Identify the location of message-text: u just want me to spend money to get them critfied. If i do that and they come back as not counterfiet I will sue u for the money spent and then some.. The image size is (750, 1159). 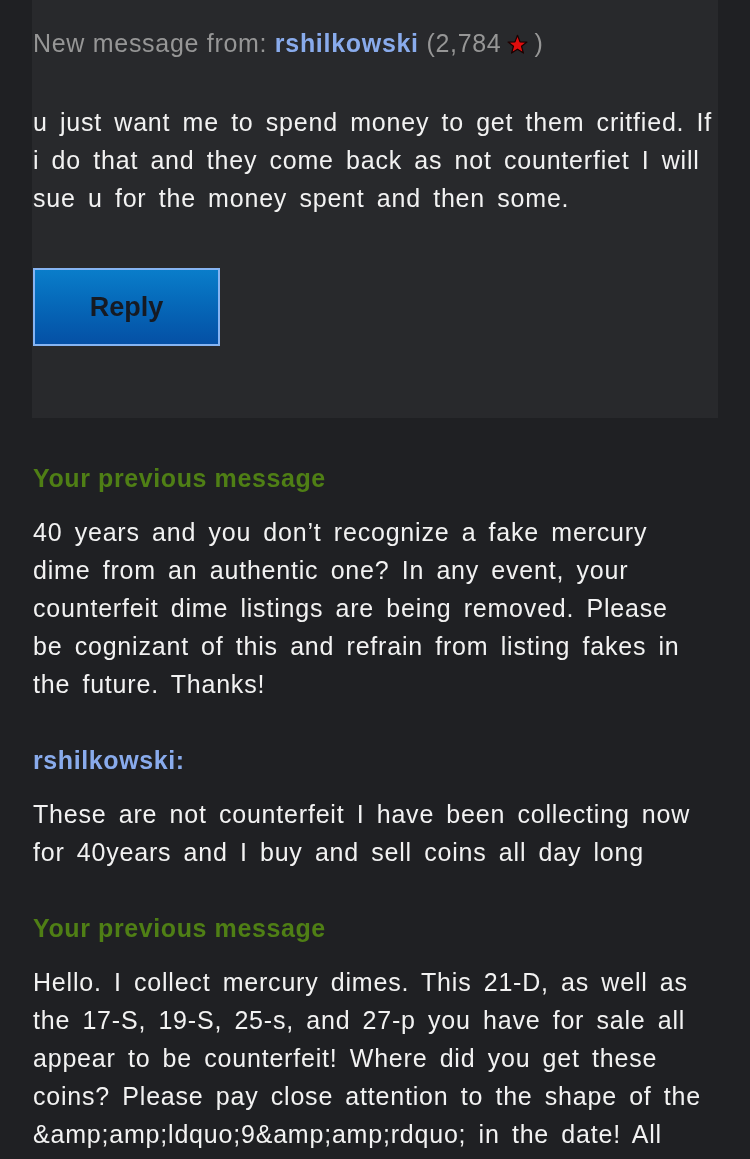
(373, 160).